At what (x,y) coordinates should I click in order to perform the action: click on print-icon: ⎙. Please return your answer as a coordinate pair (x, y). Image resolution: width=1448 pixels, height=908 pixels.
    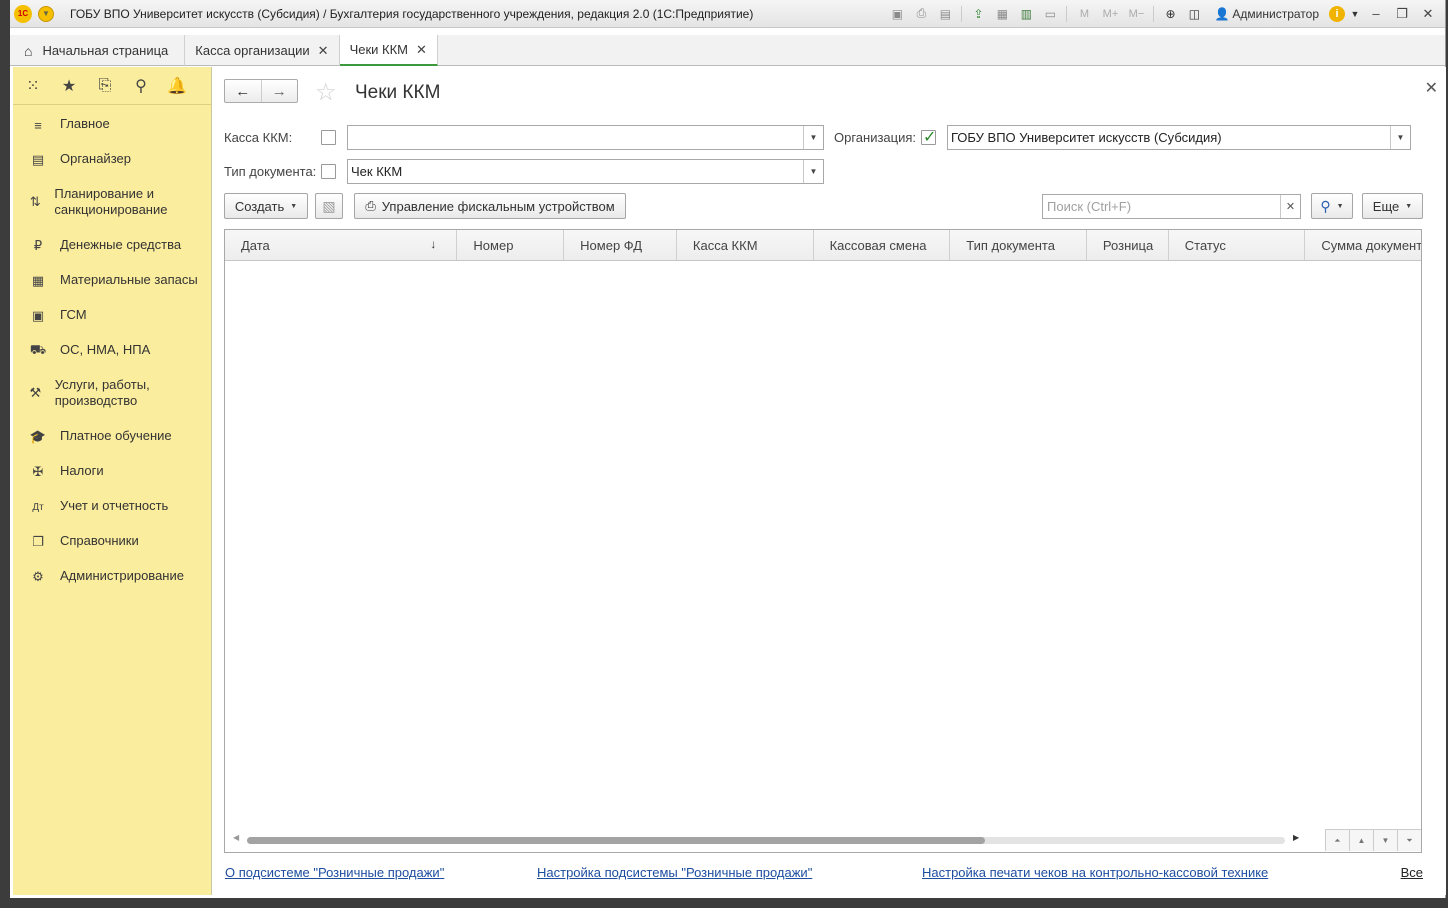
    Looking at the image, I should click on (921, 14).